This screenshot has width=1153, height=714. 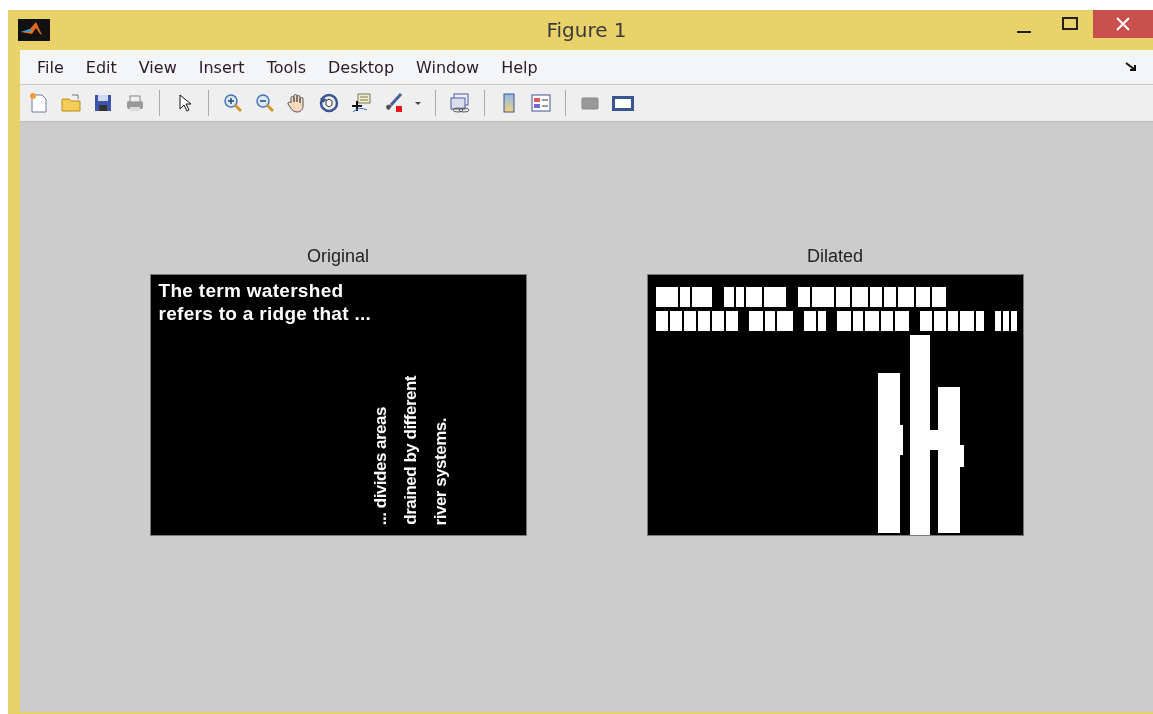 What do you see at coordinates (329, 103) in the screenshot?
I see `rotate-icon` at bounding box center [329, 103].